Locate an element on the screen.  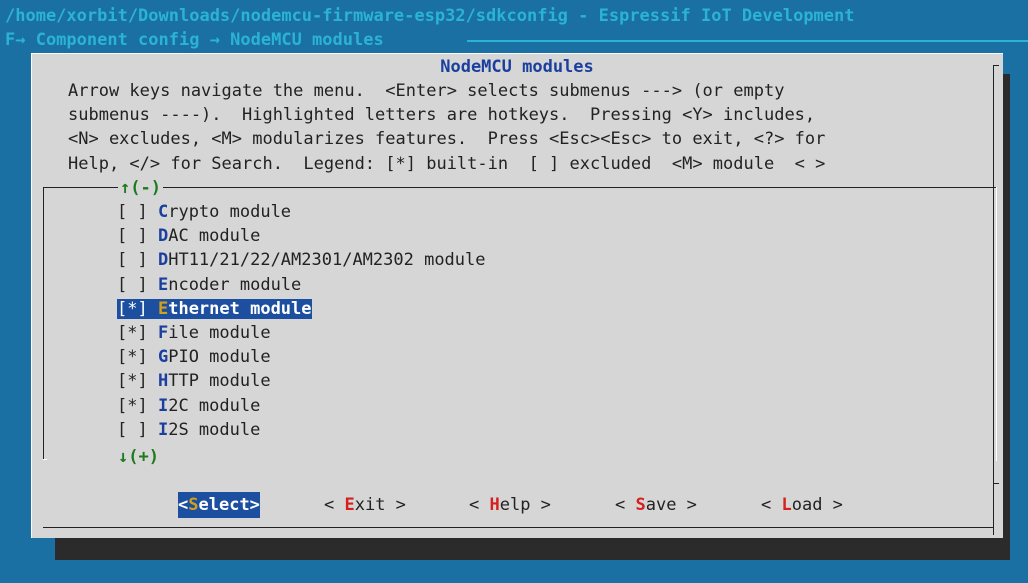
hotkey-letter: G is located at coordinates (163, 357).